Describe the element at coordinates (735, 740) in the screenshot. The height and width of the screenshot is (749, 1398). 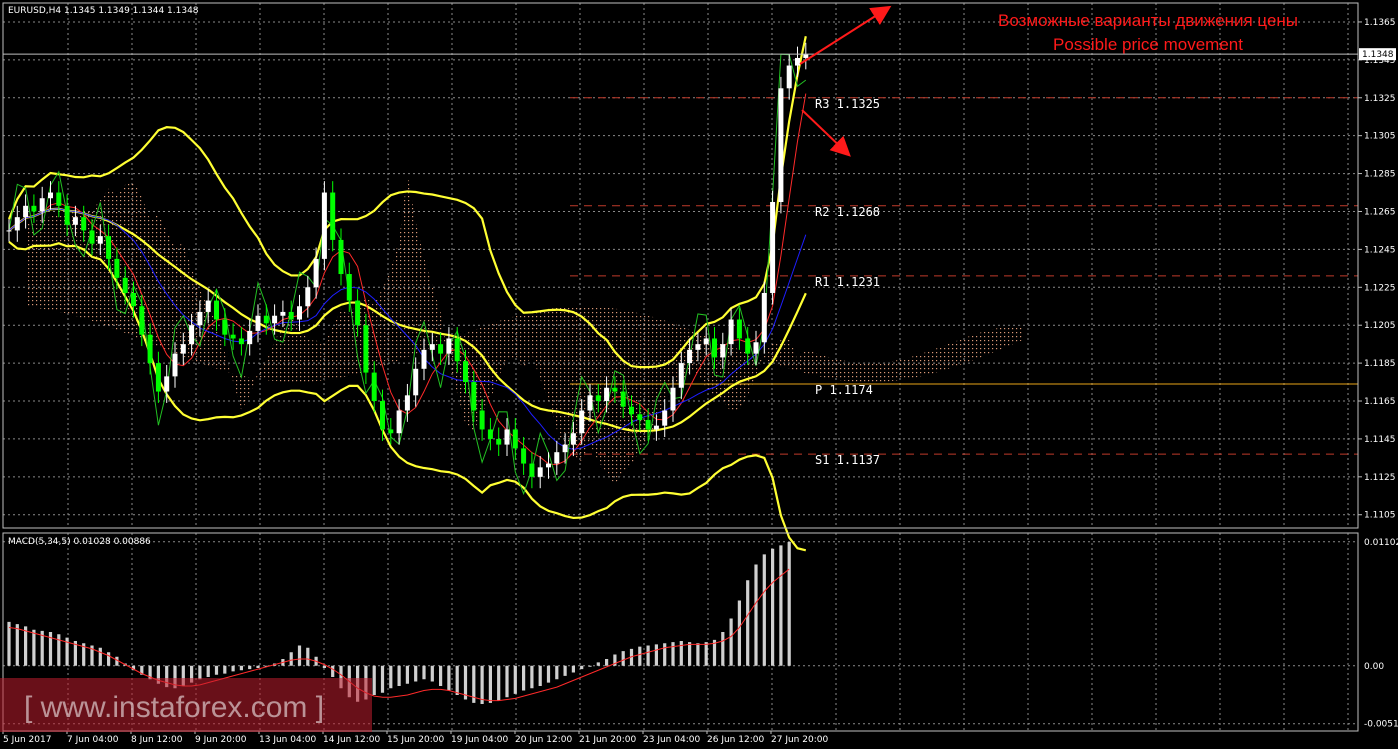
I see `time-tick-label: 26 Jun 12:00` at that location.